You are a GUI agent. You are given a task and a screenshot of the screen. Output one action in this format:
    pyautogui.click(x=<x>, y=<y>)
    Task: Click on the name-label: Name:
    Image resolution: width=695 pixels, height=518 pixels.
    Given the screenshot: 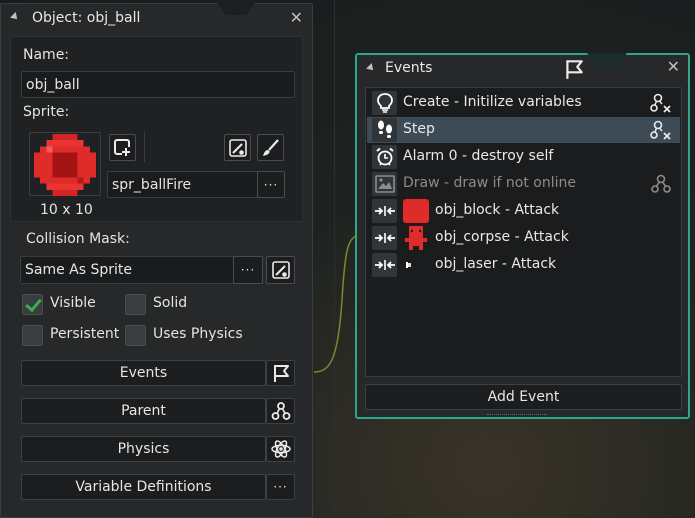 What is the action you would take?
    pyautogui.click(x=46, y=55)
    